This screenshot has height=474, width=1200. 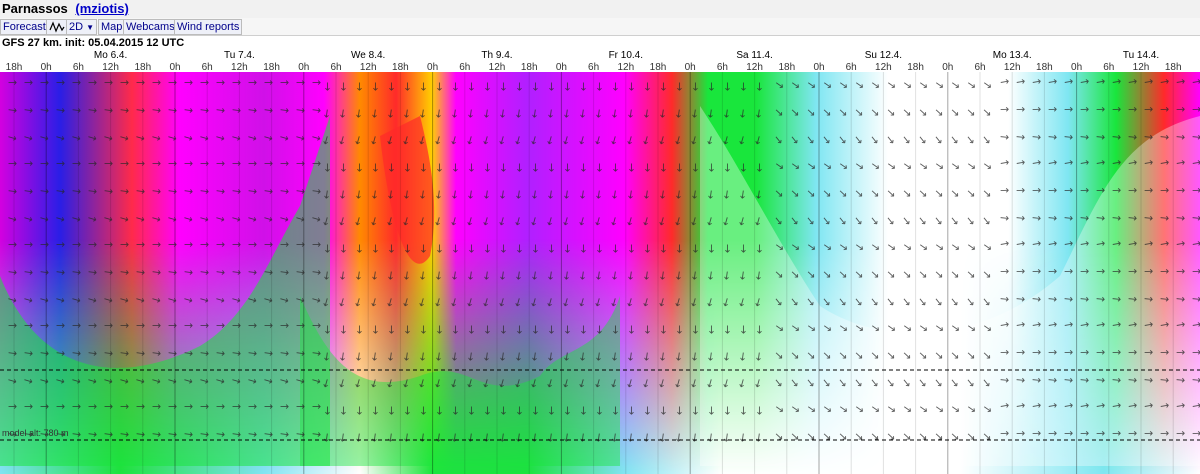 What do you see at coordinates (690, 67) in the screenshot?
I see `hour-tick-label: 0h` at bounding box center [690, 67].